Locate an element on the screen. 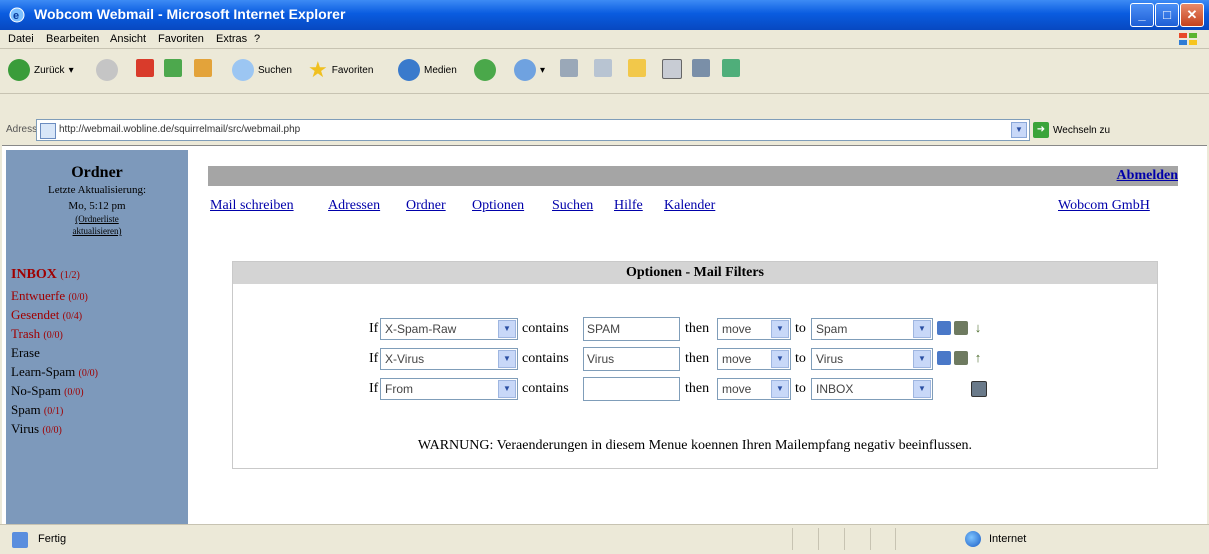 The width and height of the screenshot is (1209, 554). folder-count: (0/4) is located at coordinates (72, 316).